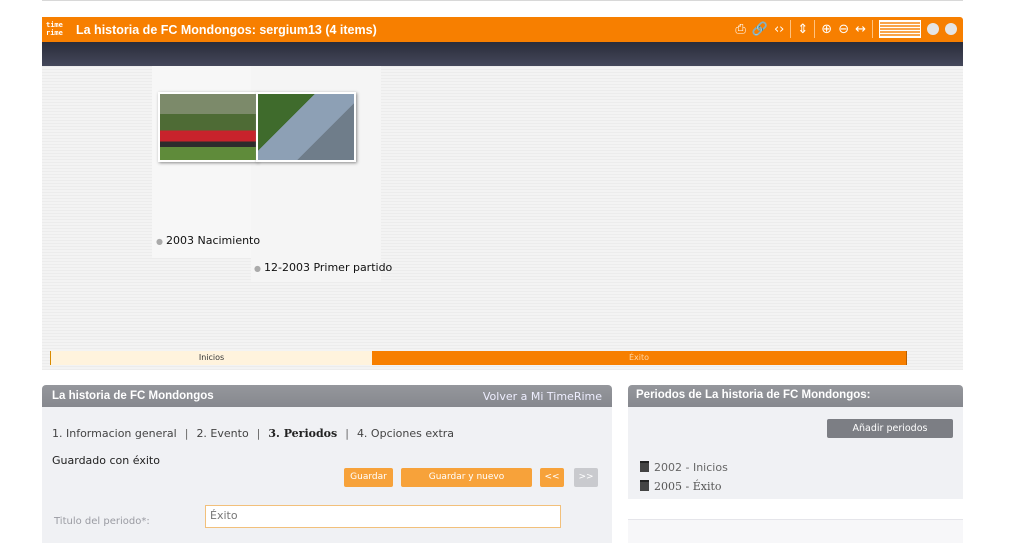 This screenshot has height=543, width=1020. I want to click on vertical-resize-icon: ⇕, so click(802, 29).